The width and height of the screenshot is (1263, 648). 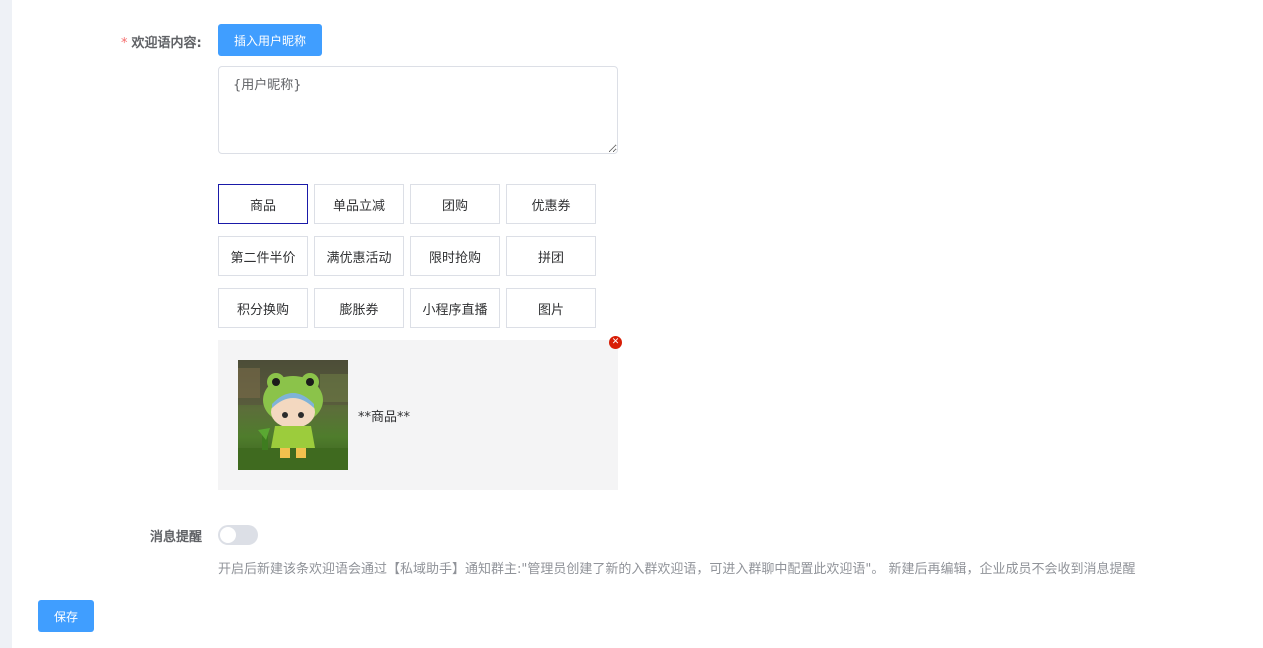 I want to click on welcome-content-textarea, so click(x=418, y=110).